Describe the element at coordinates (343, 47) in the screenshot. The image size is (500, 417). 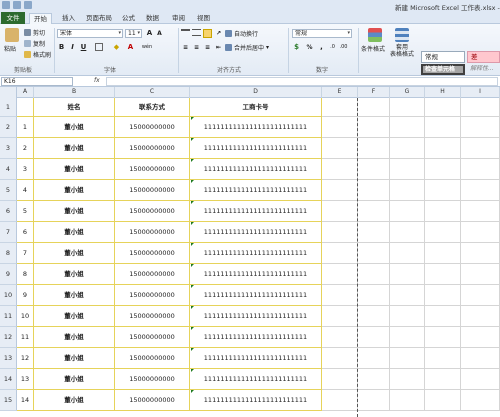
I see `decrease-decimal-icon: .00` at that location.